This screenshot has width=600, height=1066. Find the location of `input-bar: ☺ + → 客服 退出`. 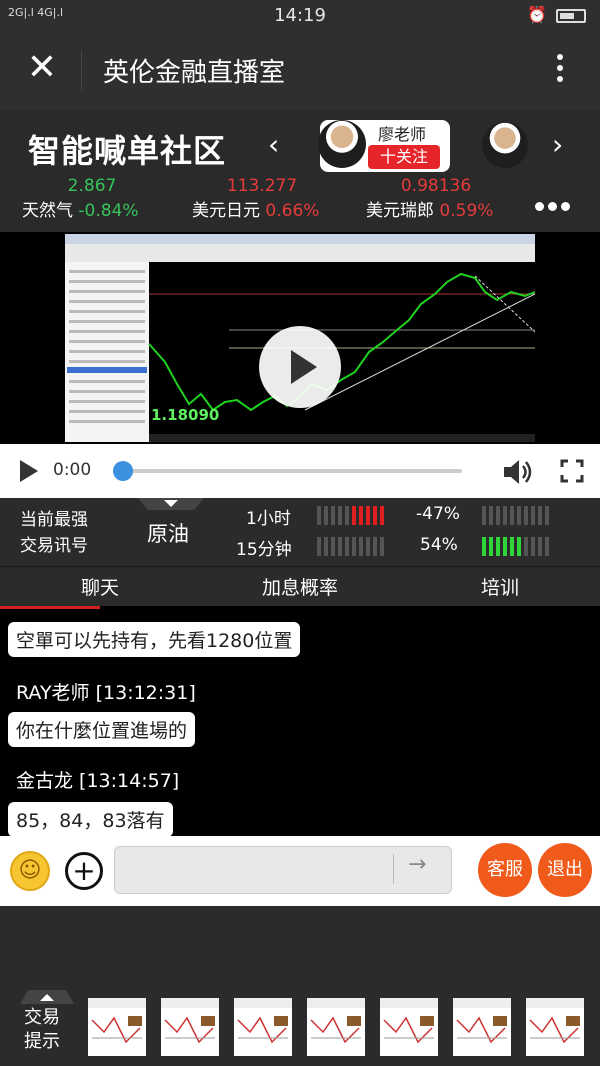

input-bar: ☺ + → 客服 退出 is located at coordinates (300, 871).